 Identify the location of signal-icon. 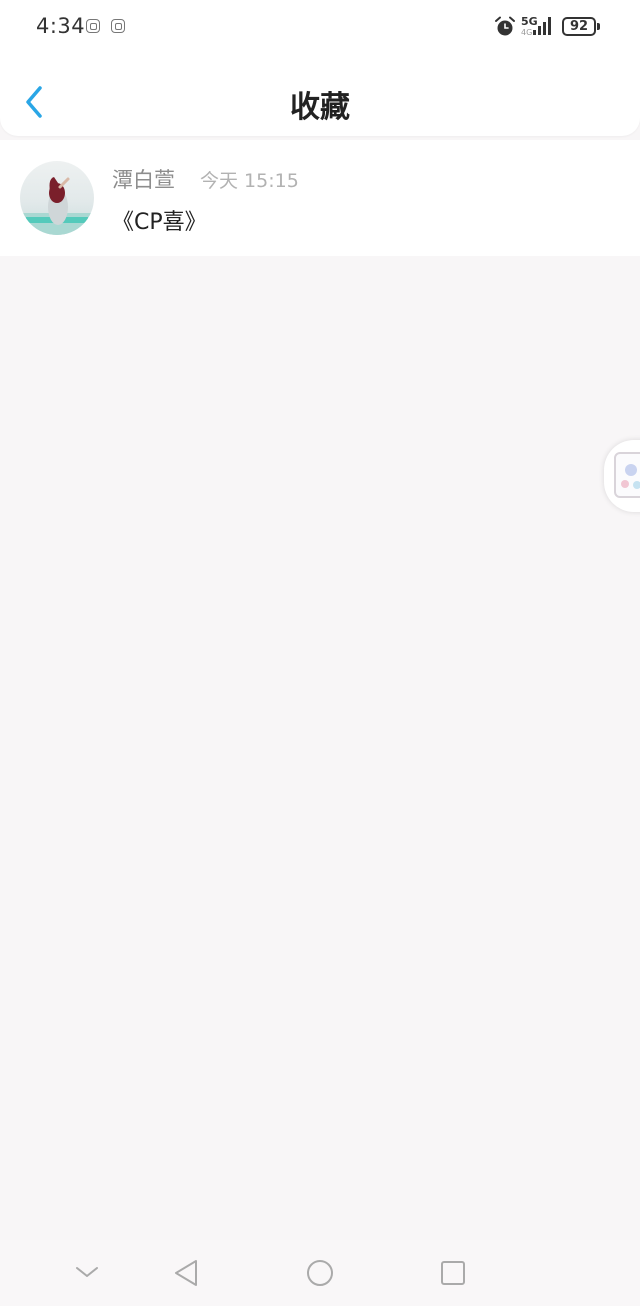
(544, 26).